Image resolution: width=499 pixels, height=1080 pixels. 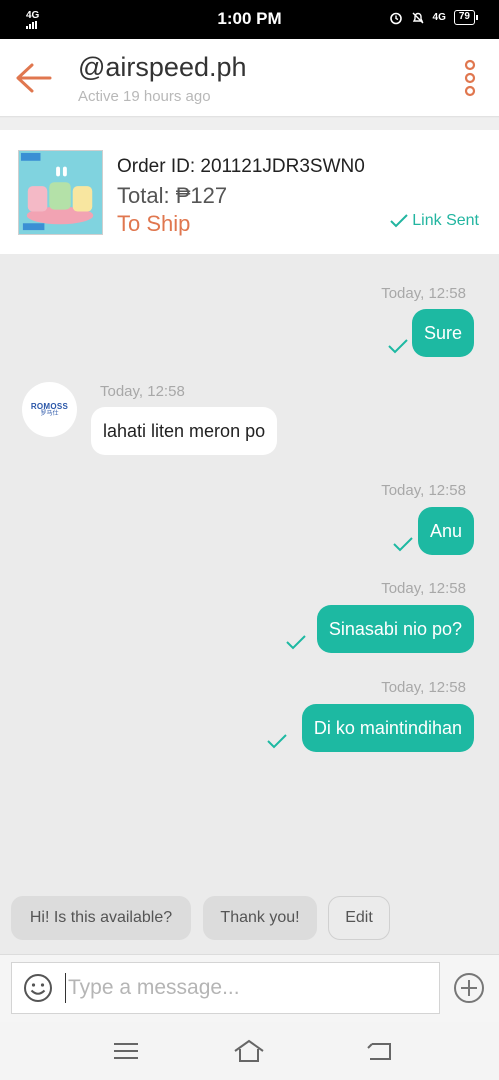 I want to click on battery-icon: 79, so click(x=466, y=17).